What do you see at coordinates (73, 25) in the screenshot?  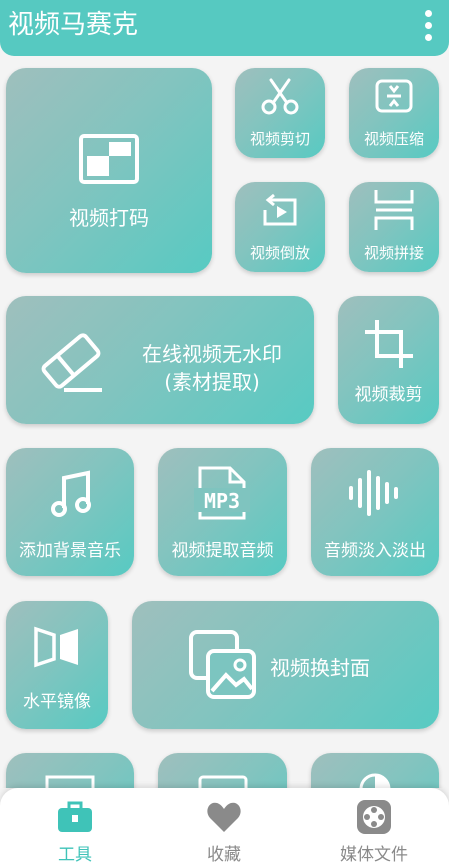 I see `app-title: 视频马赛克` at bounding box center [73, 25].